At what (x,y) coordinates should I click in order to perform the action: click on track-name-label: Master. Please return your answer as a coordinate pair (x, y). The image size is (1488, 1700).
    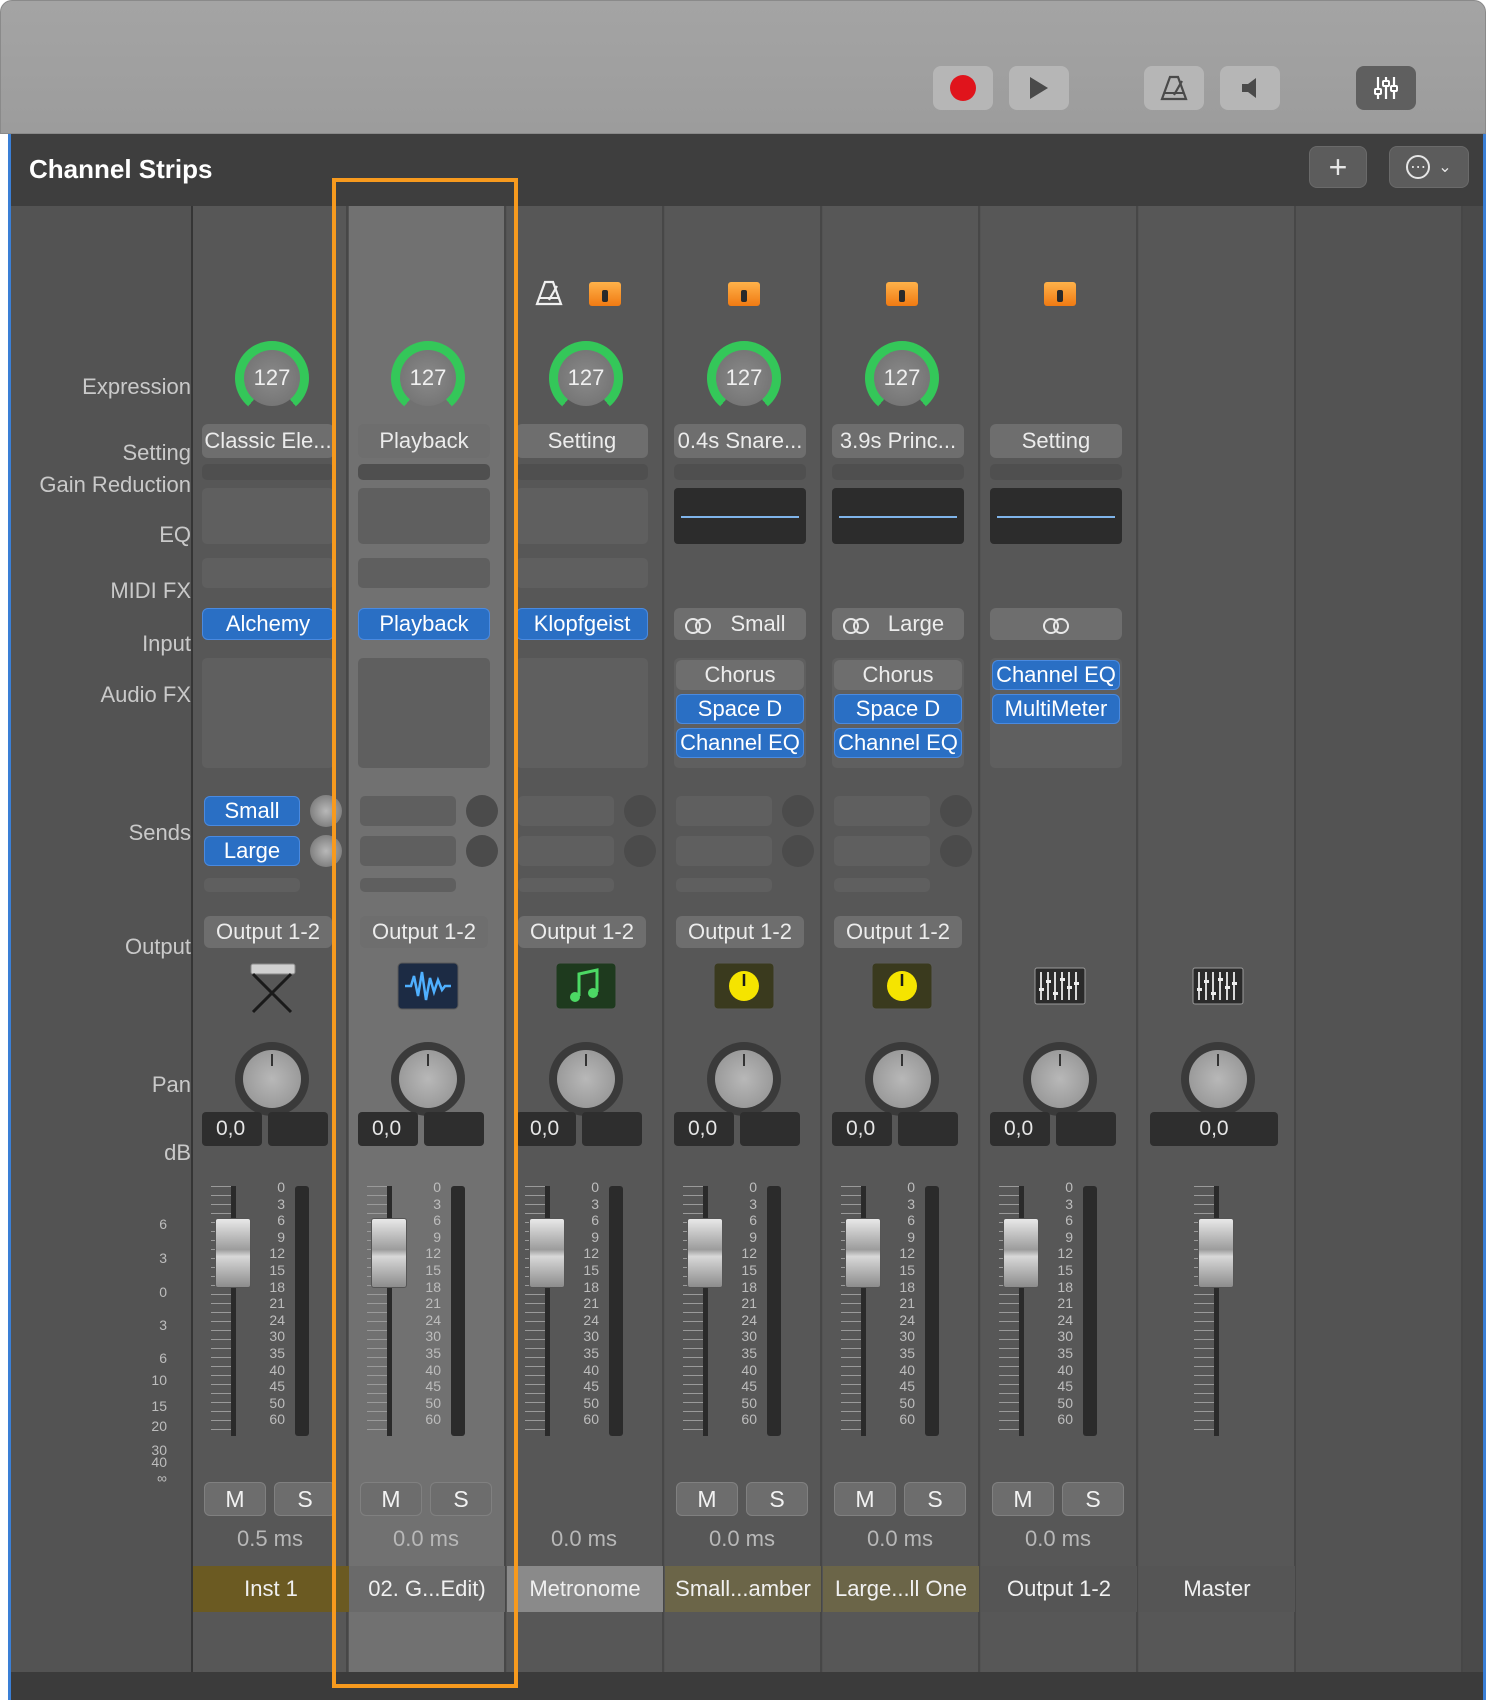
    Looking at the image, I should click on (1217, 1589).